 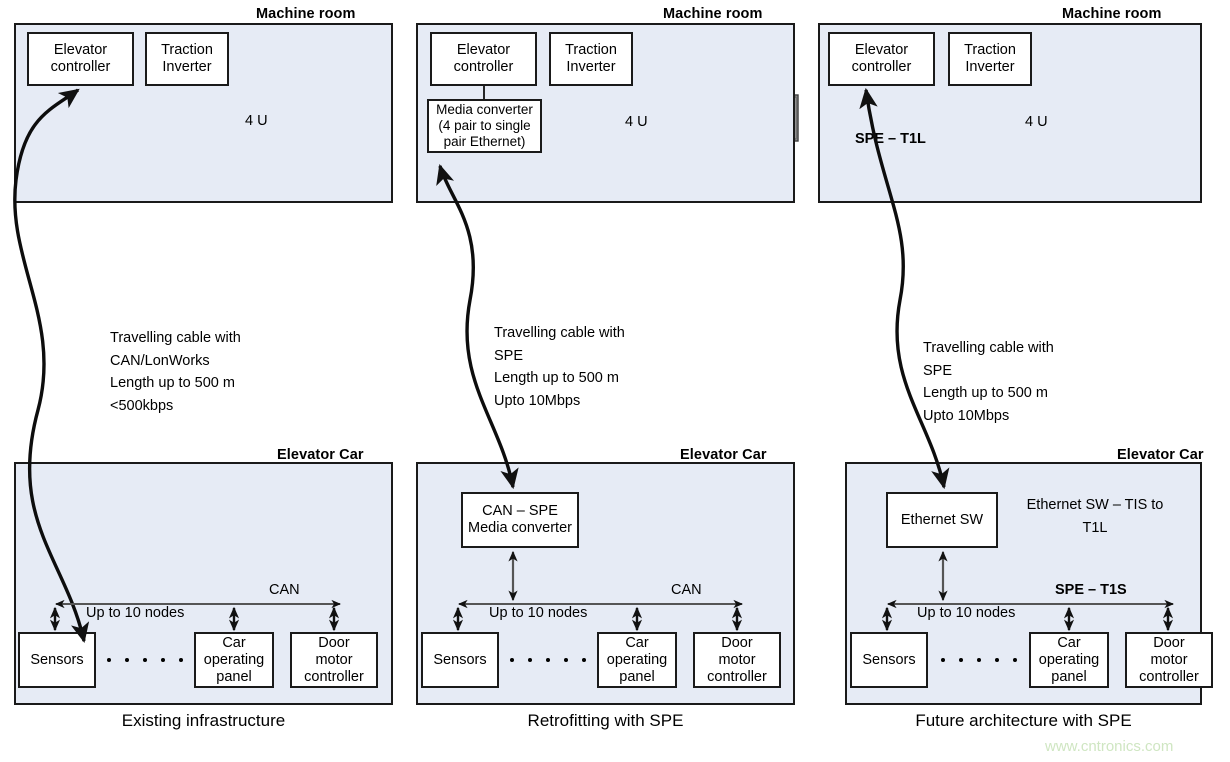 What do you see at coordinates (686, 590) in the screenshot?
I see `bus-protocol-label-col2: CAN` at bounding box center [686, 590].